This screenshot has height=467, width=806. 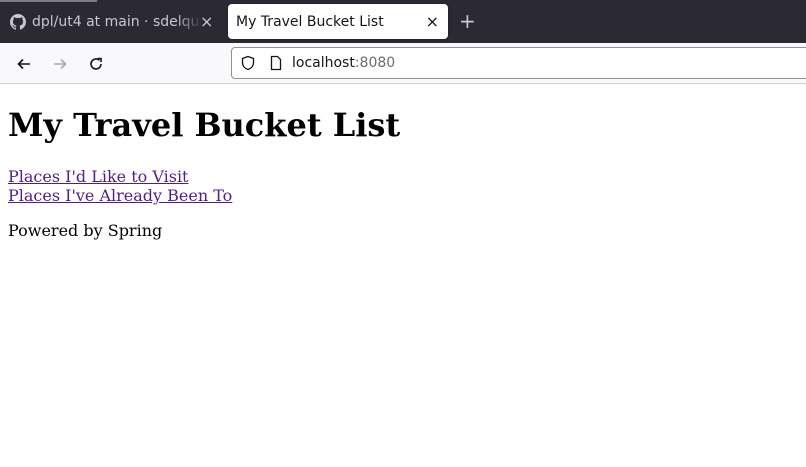 I want to click on tab-accent, so click(x=48, y=1).